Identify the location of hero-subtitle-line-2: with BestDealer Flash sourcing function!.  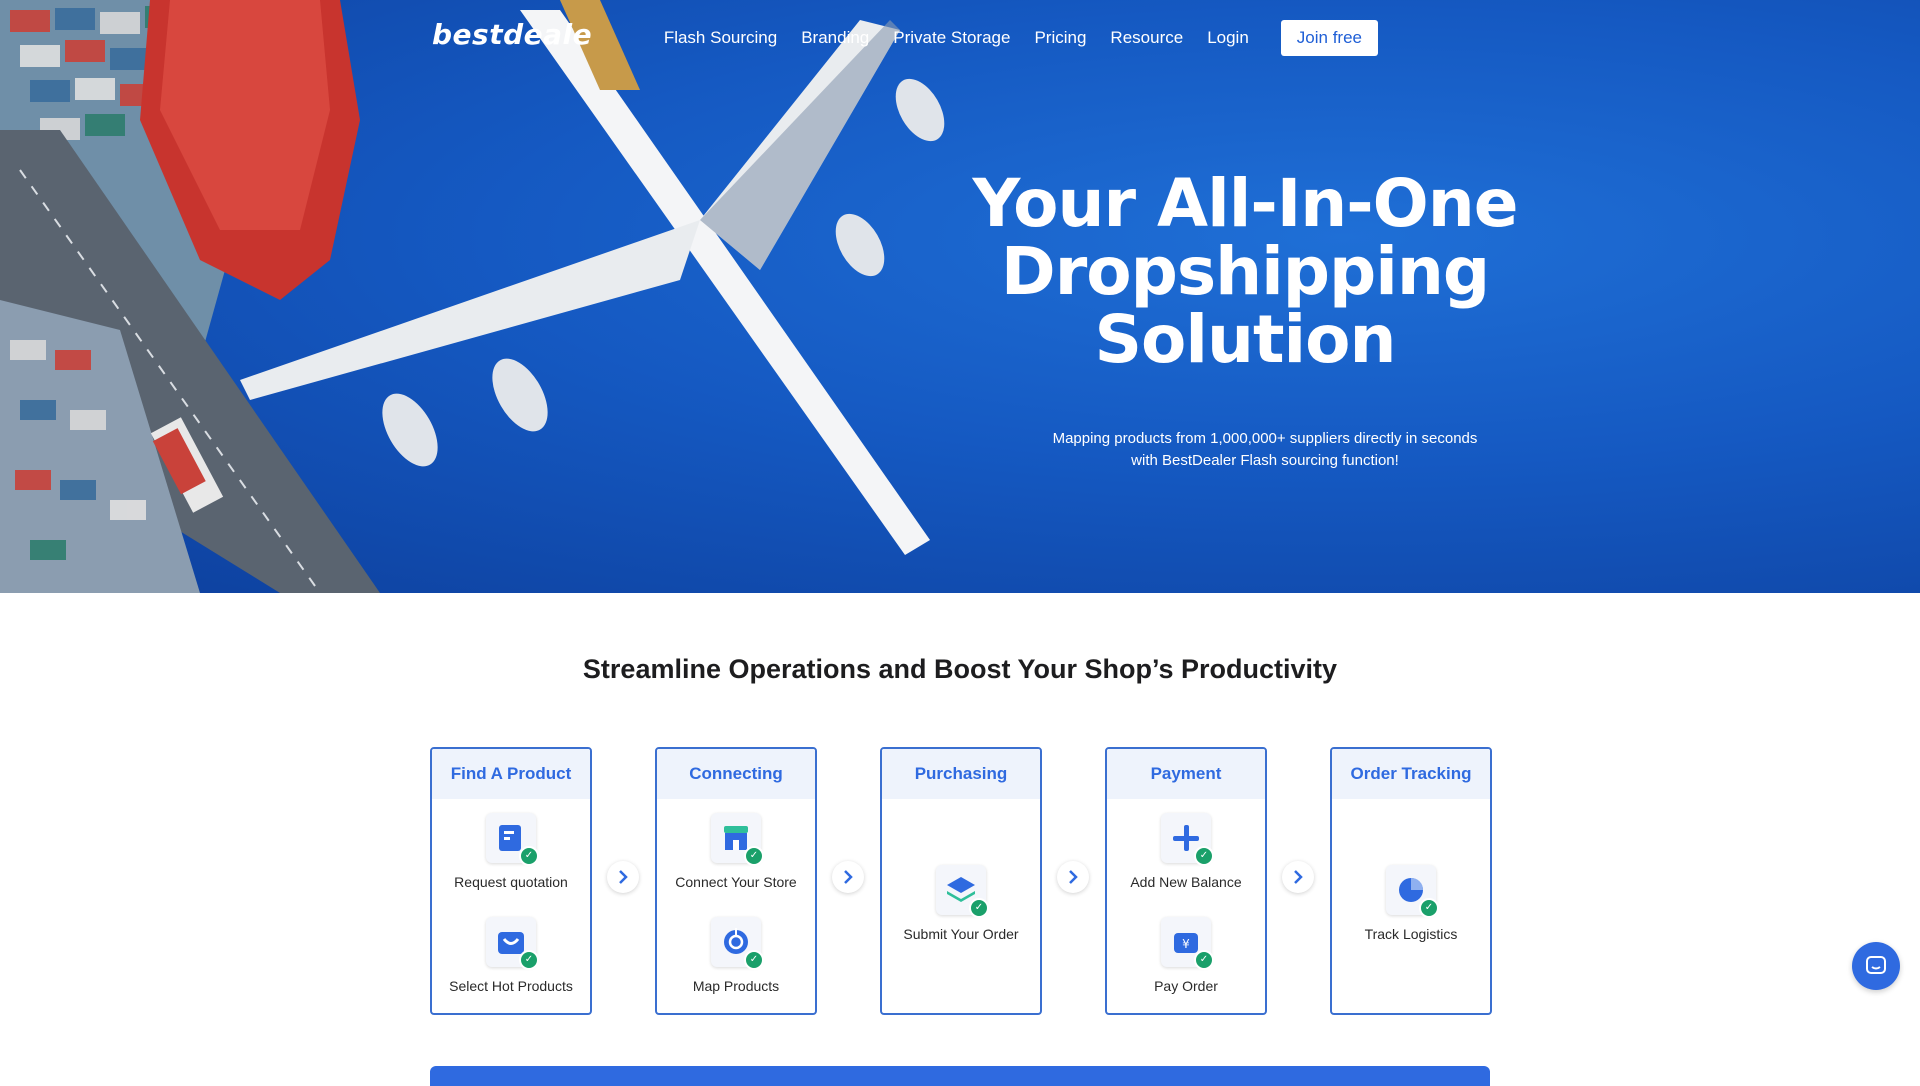
(1265, 460).